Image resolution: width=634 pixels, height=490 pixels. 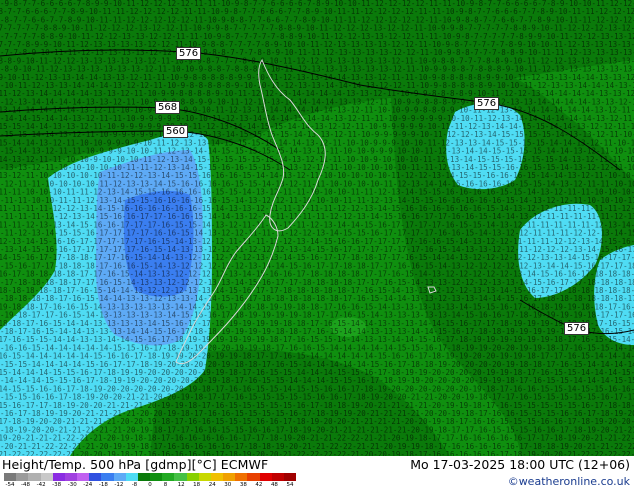 What do you see at coordinates (228, 485) in the screenshot?
I see `colorbar-tick-label: 30` at bounding box center [228, 485].